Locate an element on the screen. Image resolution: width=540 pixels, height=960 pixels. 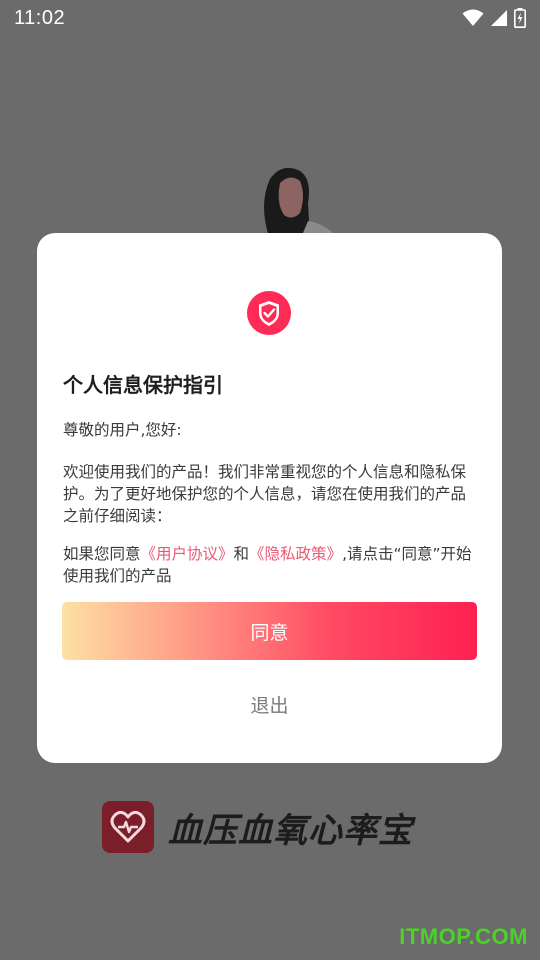
agree-button: 同意 is located at coordinates (269, 631).